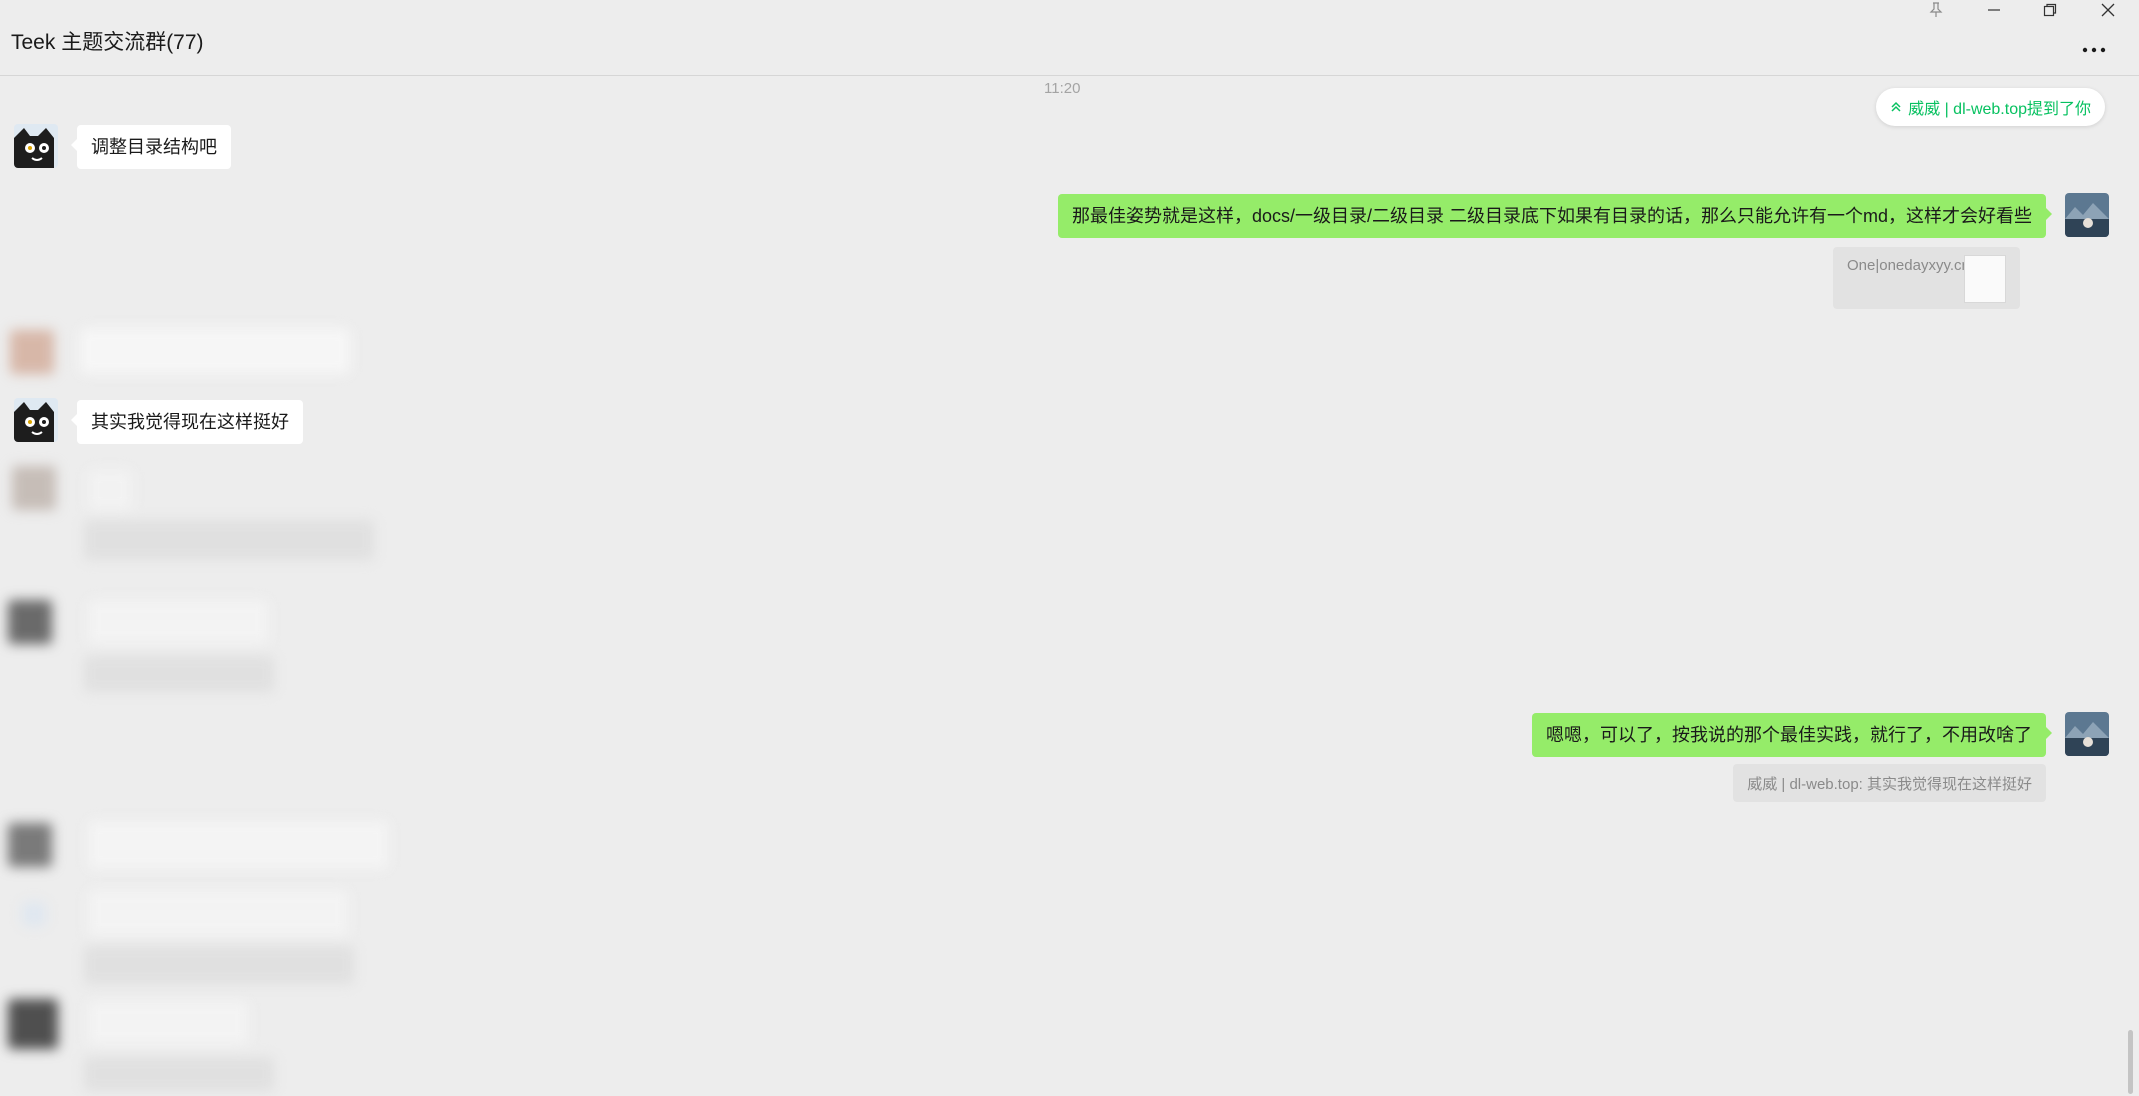  I want to click on message-bubble: 调整目录结构吧, so click(151, 147).